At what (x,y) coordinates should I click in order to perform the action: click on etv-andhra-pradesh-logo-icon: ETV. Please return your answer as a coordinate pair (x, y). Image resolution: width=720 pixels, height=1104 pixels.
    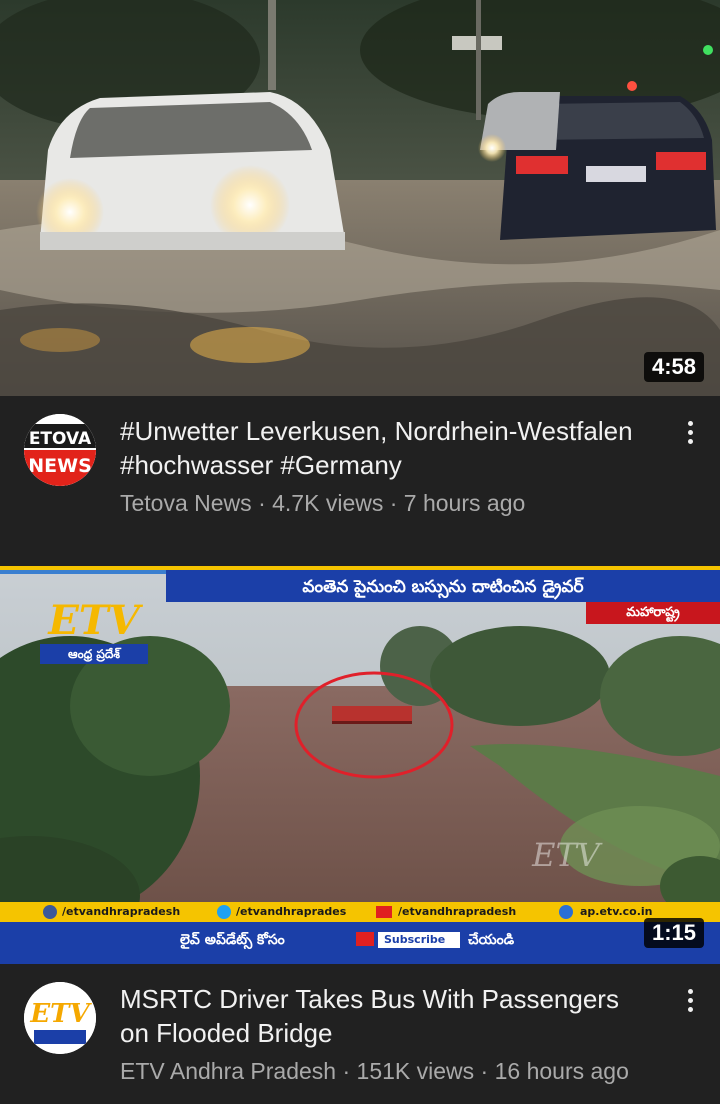
    Looking at the image, I should click on (60, 1018).